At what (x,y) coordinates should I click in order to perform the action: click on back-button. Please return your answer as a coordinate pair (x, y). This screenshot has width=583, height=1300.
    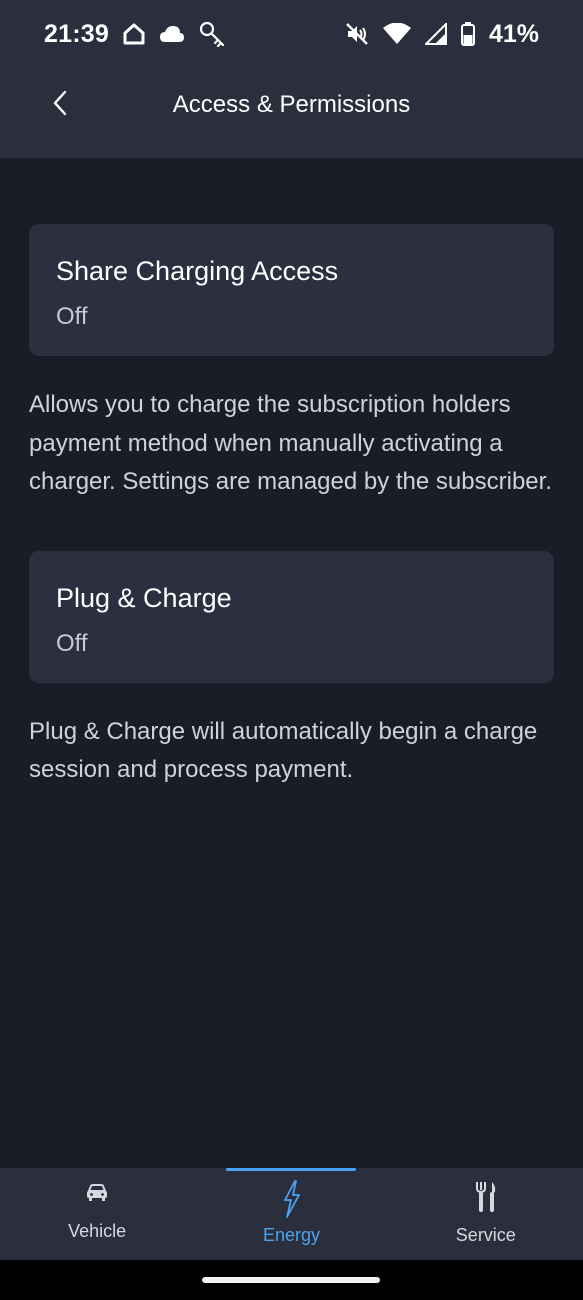
    Looking at the image, I should click on (60, 105).